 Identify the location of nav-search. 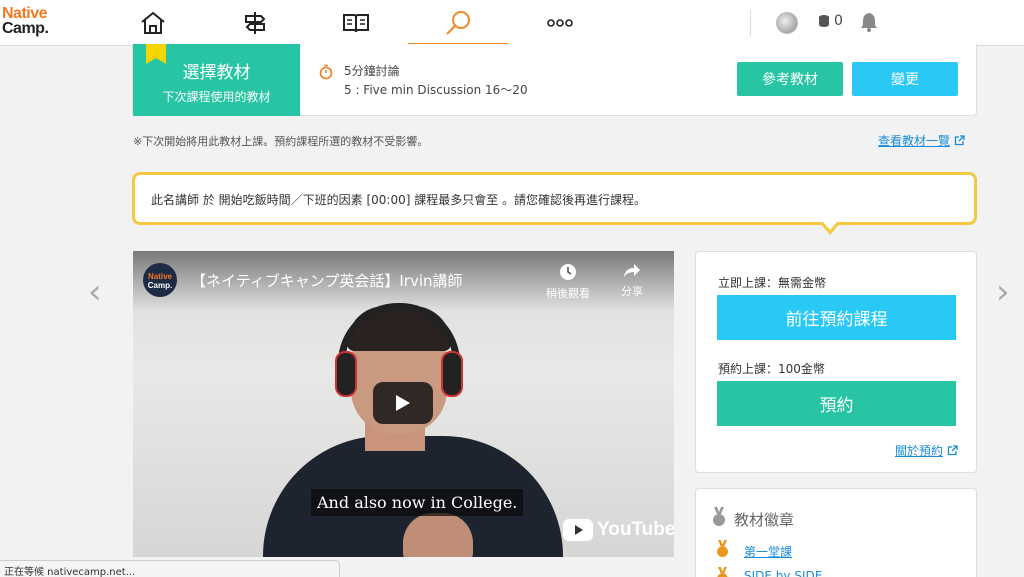
(458, 23).